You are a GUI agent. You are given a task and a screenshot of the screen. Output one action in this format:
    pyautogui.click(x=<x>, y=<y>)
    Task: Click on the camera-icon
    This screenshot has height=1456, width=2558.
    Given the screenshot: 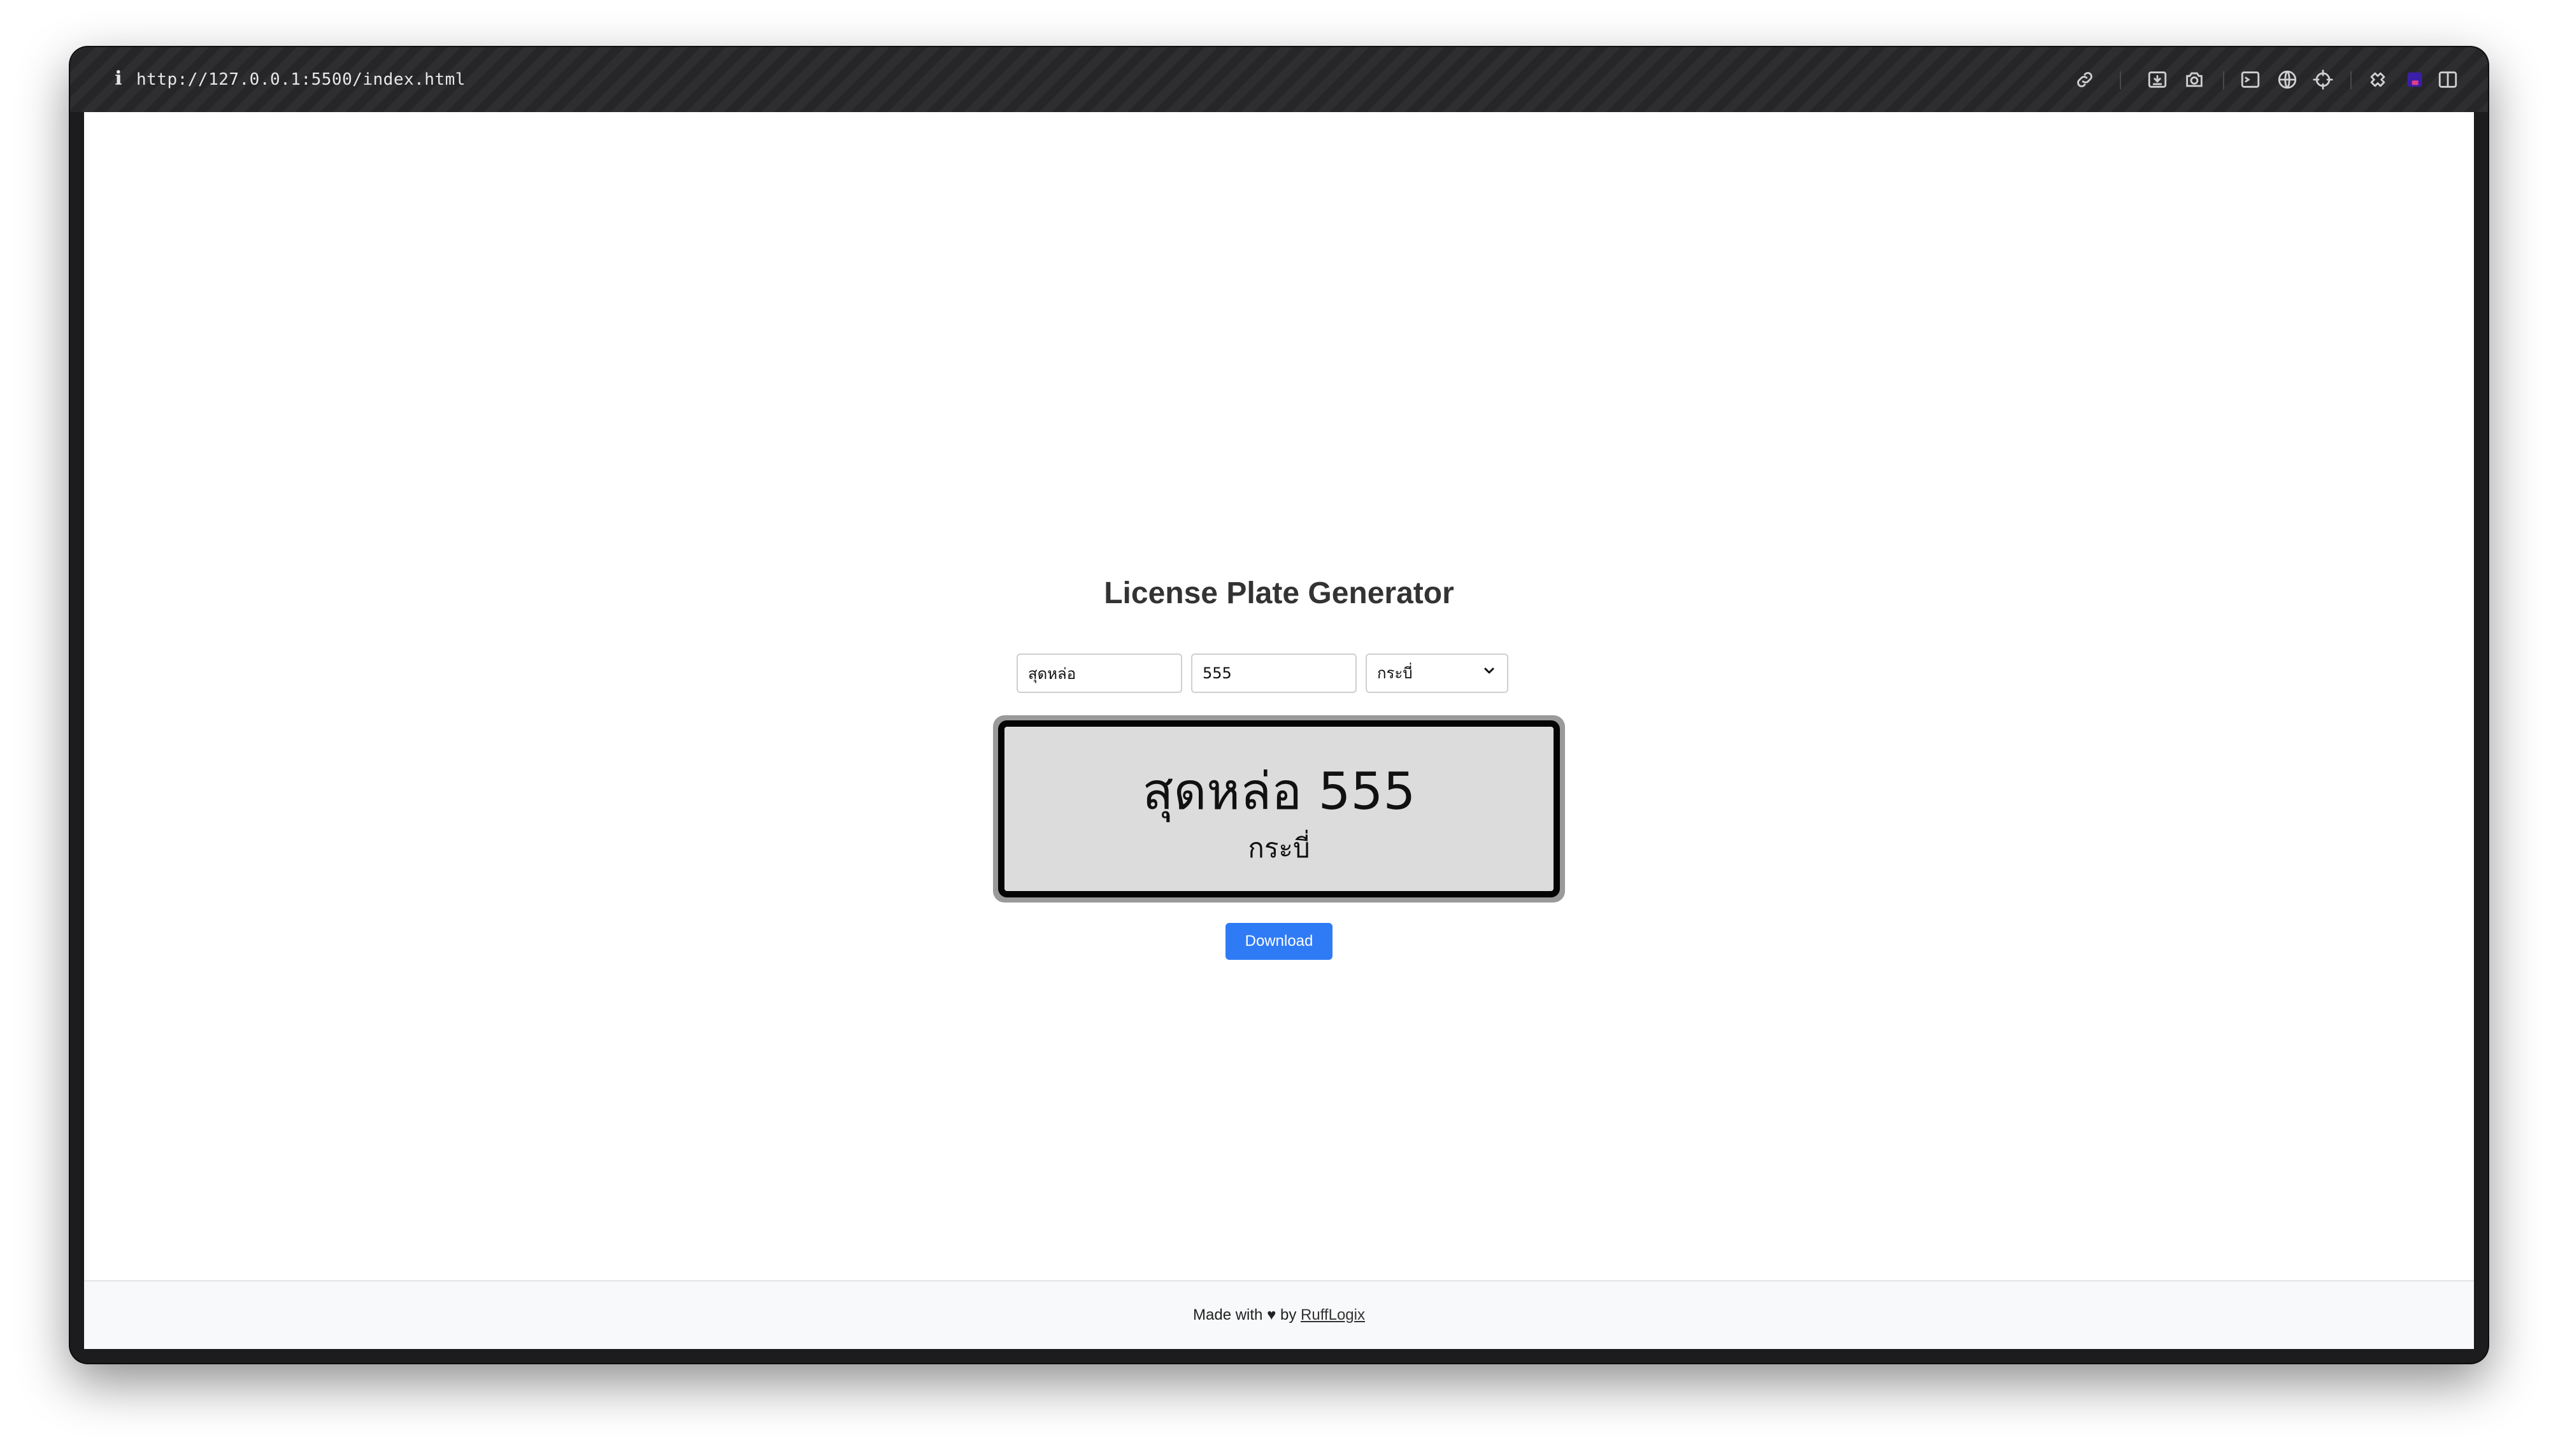 What is the action you would take?
    pyautogui.click(x=2194, y=79)
    